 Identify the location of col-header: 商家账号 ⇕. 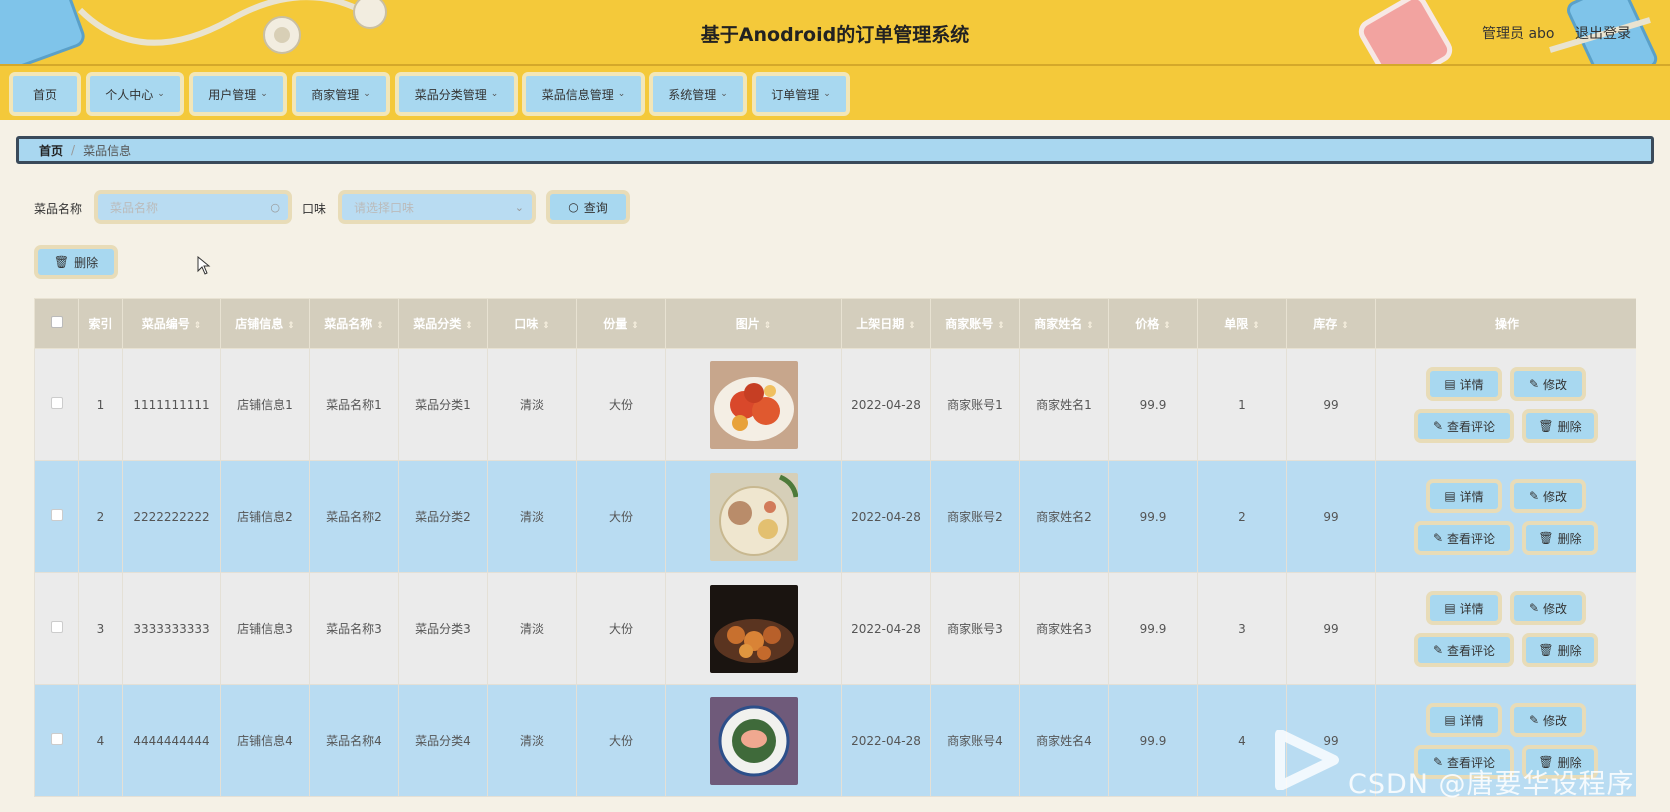
(975, 323).